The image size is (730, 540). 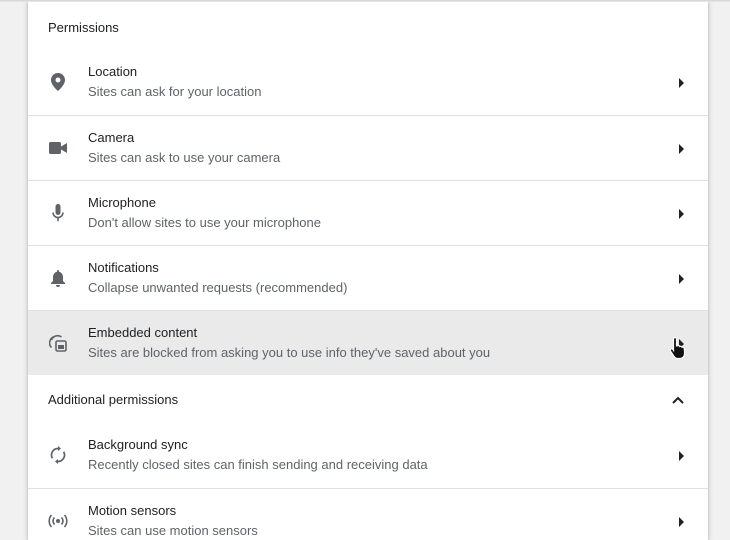 What do you see at coordinates (218, 287) in the screenshot?
I see `permission-subtitle: Collapse unwanted requests (recommended)` at bounding box center [218, 287].